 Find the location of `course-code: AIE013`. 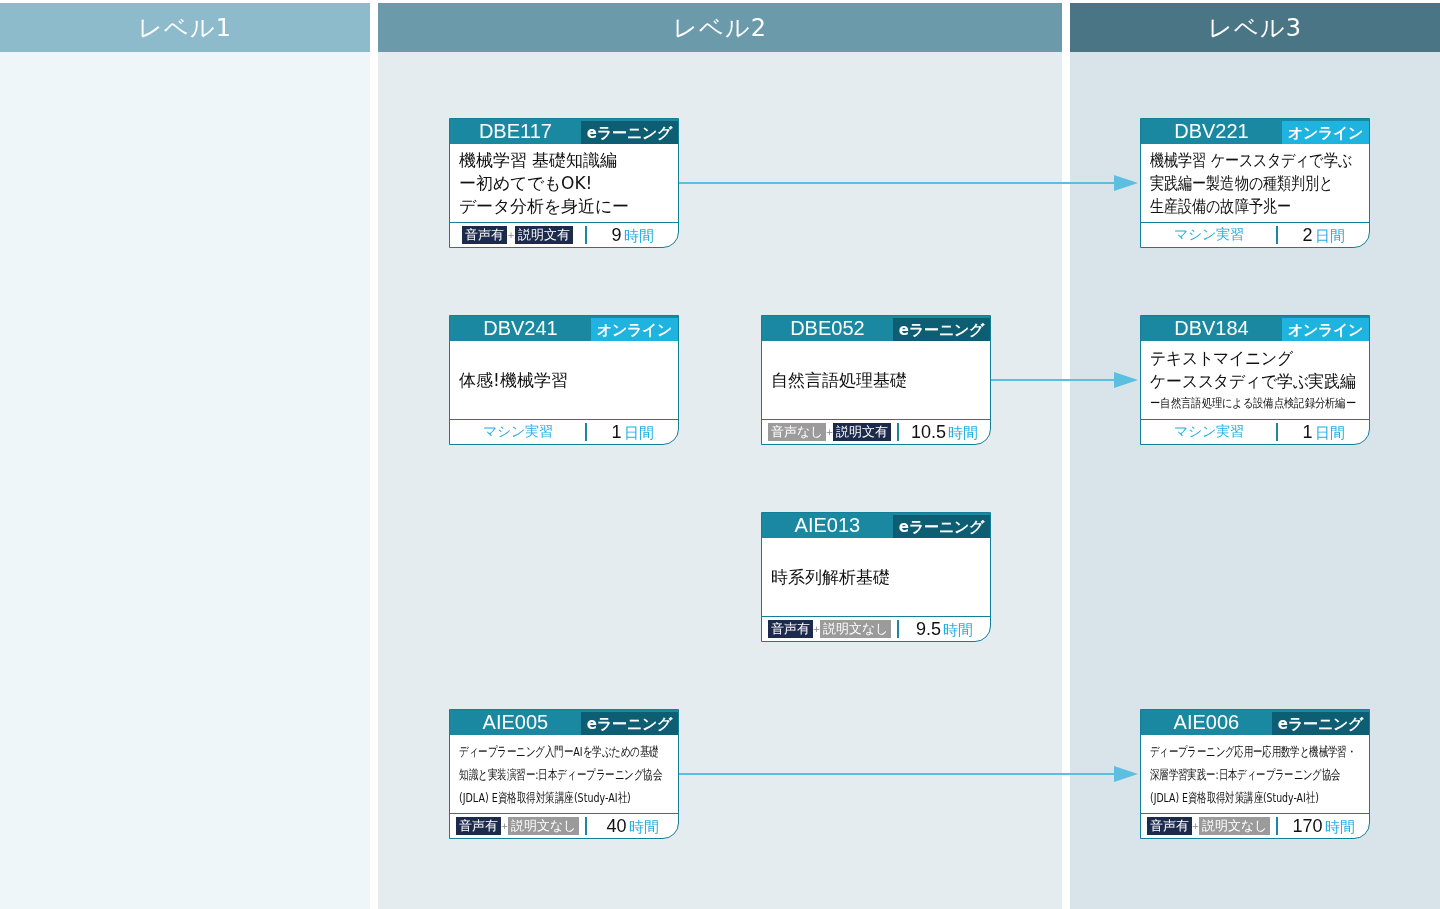

course-code: AIE013 is located at coordinates (827, 525).